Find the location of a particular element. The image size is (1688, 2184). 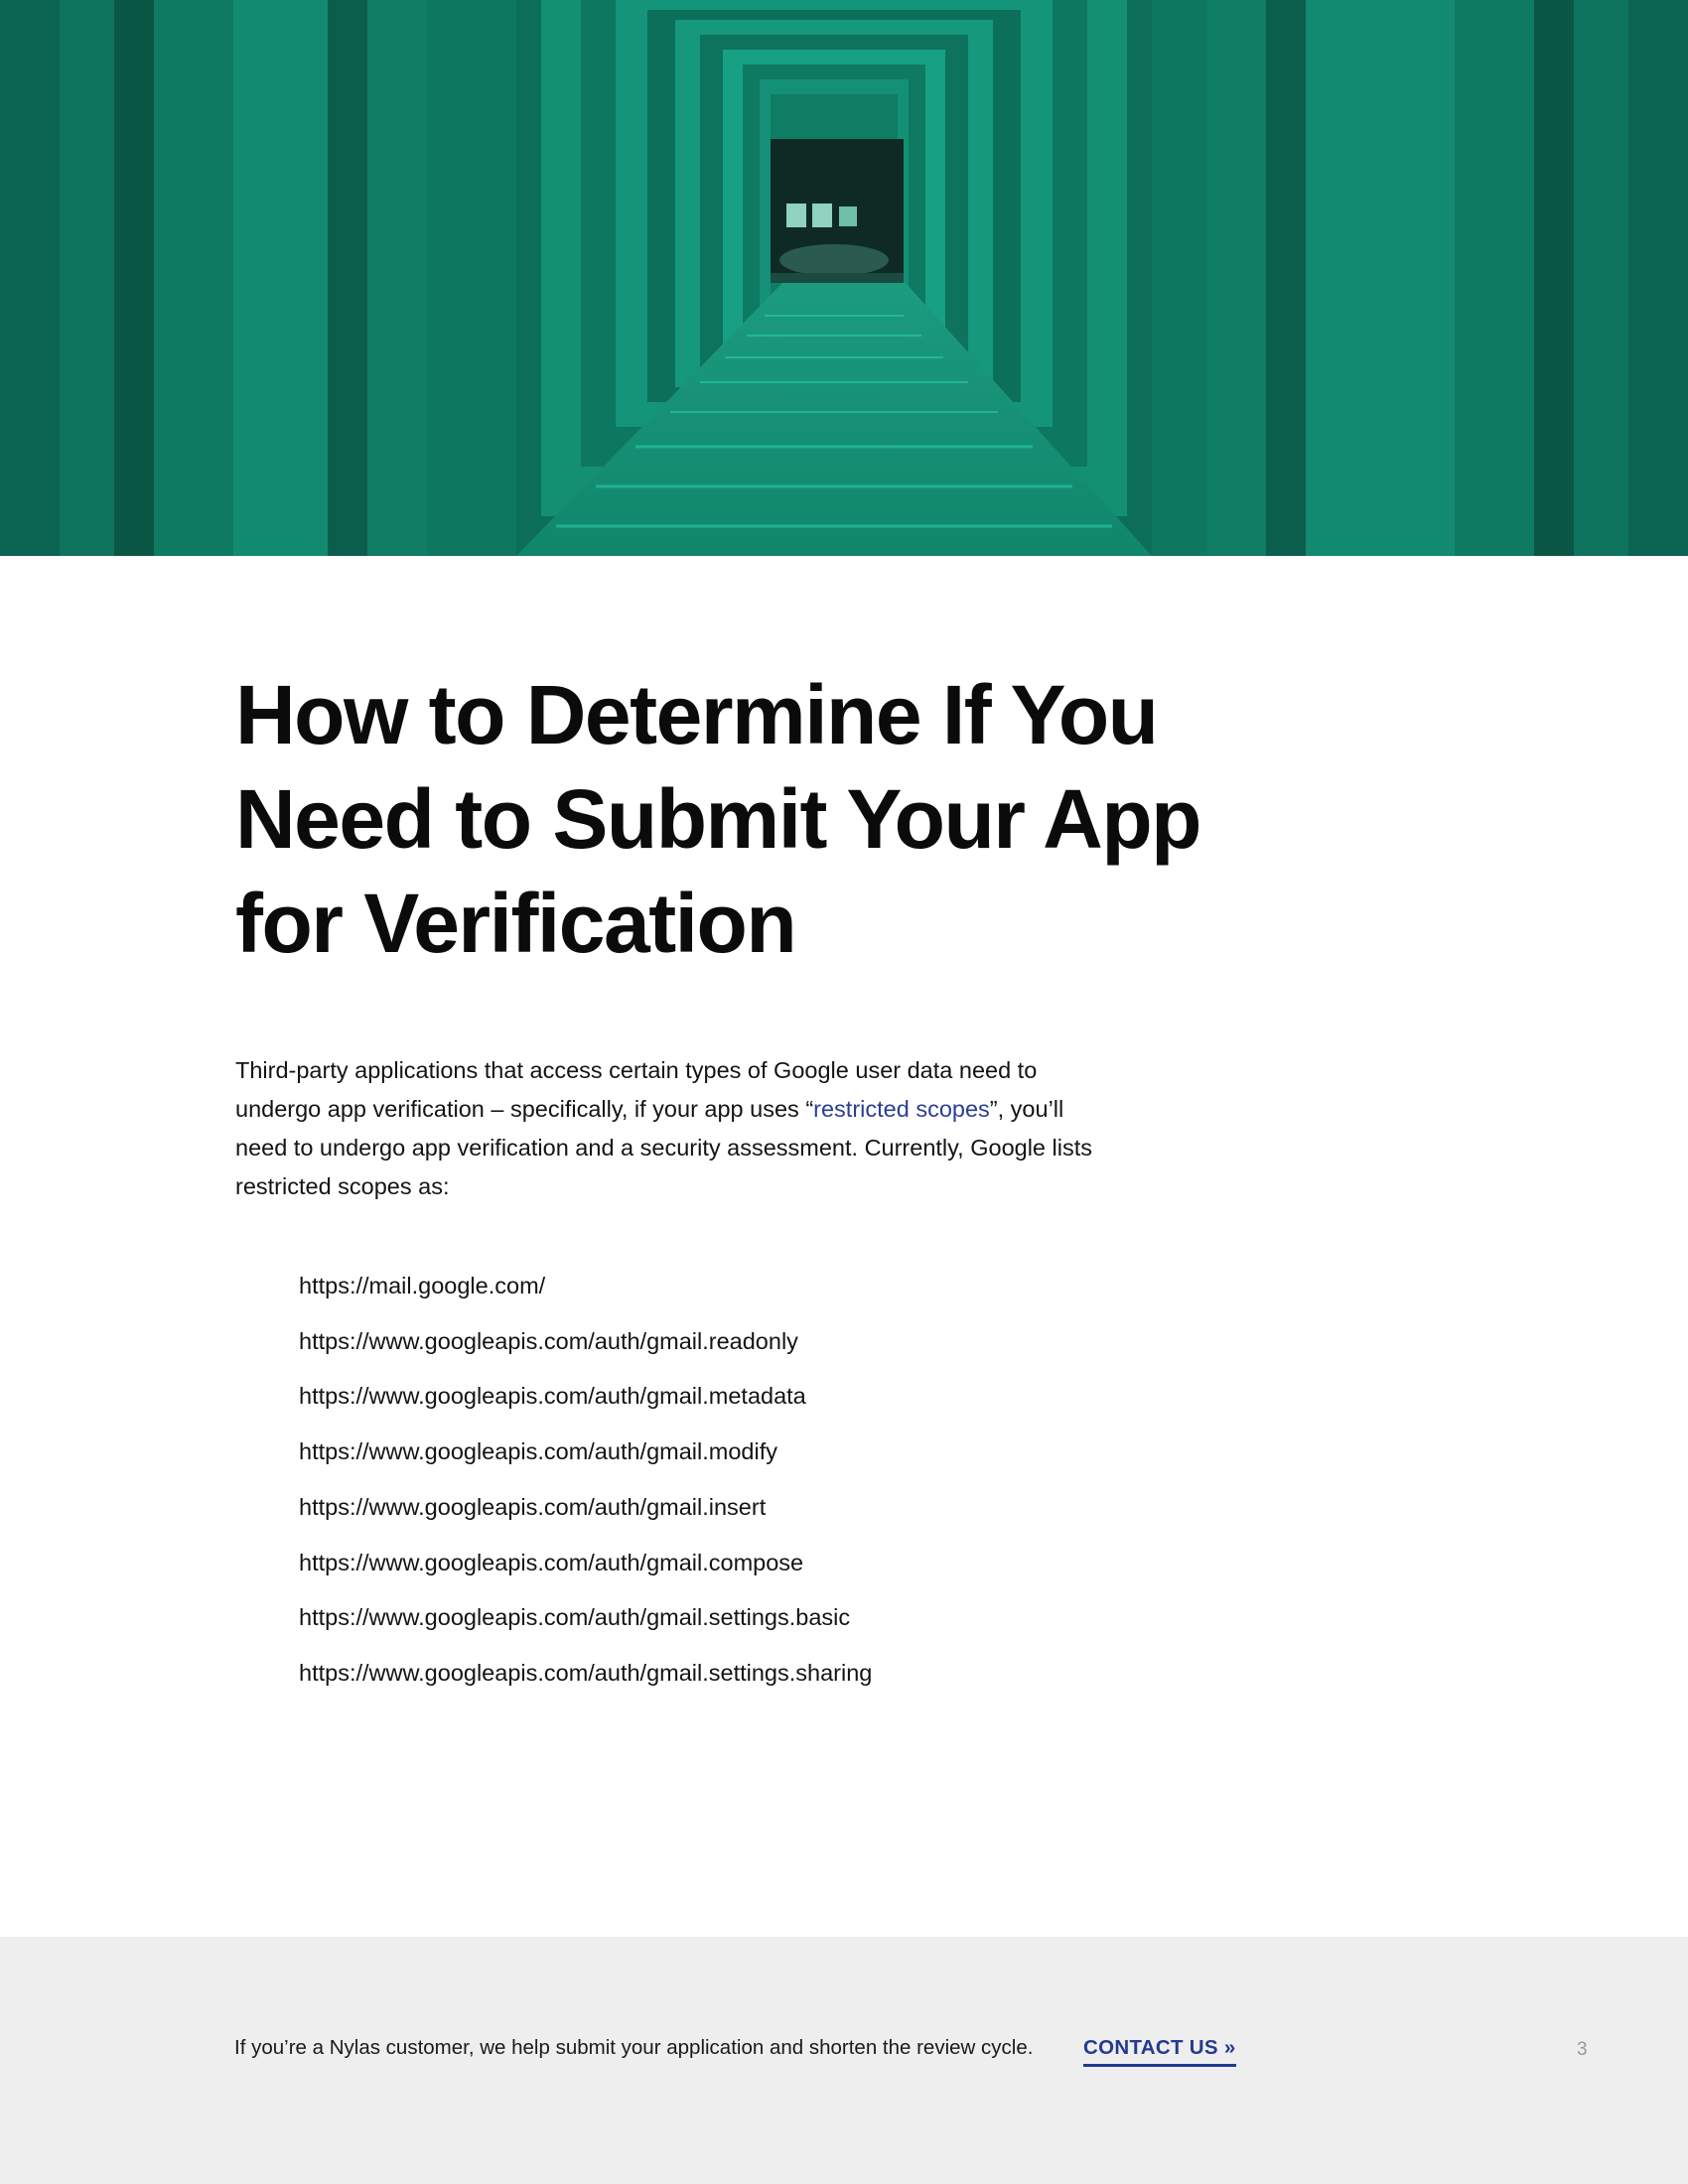

title-line: Need to Submit Your App is located at coordinates (718, 819).